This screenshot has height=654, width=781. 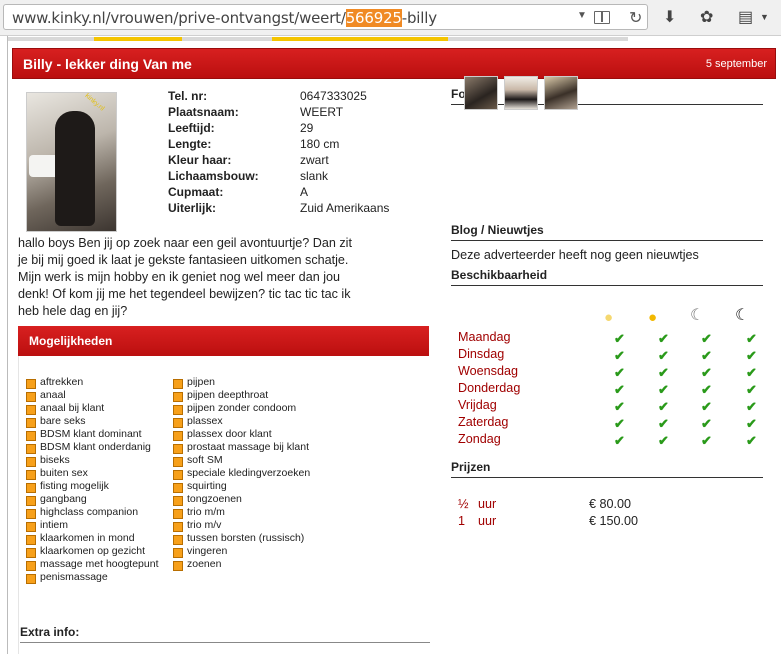 What do you see at coordinates (71, 341) in the screenshot?
I see `options-title: Mogelijkheden` at bounding box center [71, 341].